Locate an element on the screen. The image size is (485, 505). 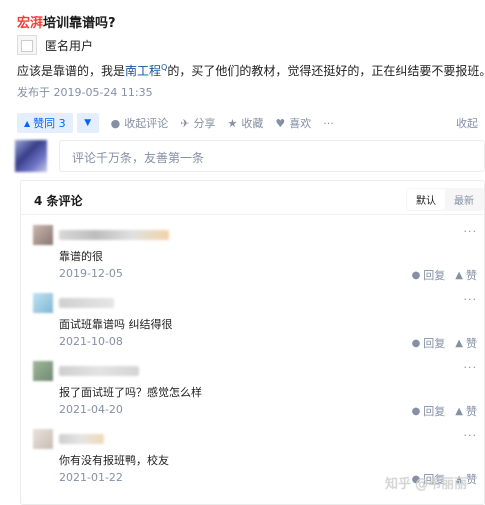
comment-item: ··· 靠谱的很 2019-12-05 ● 回复 ▲ 赞 is located at coordinates (259, 256).